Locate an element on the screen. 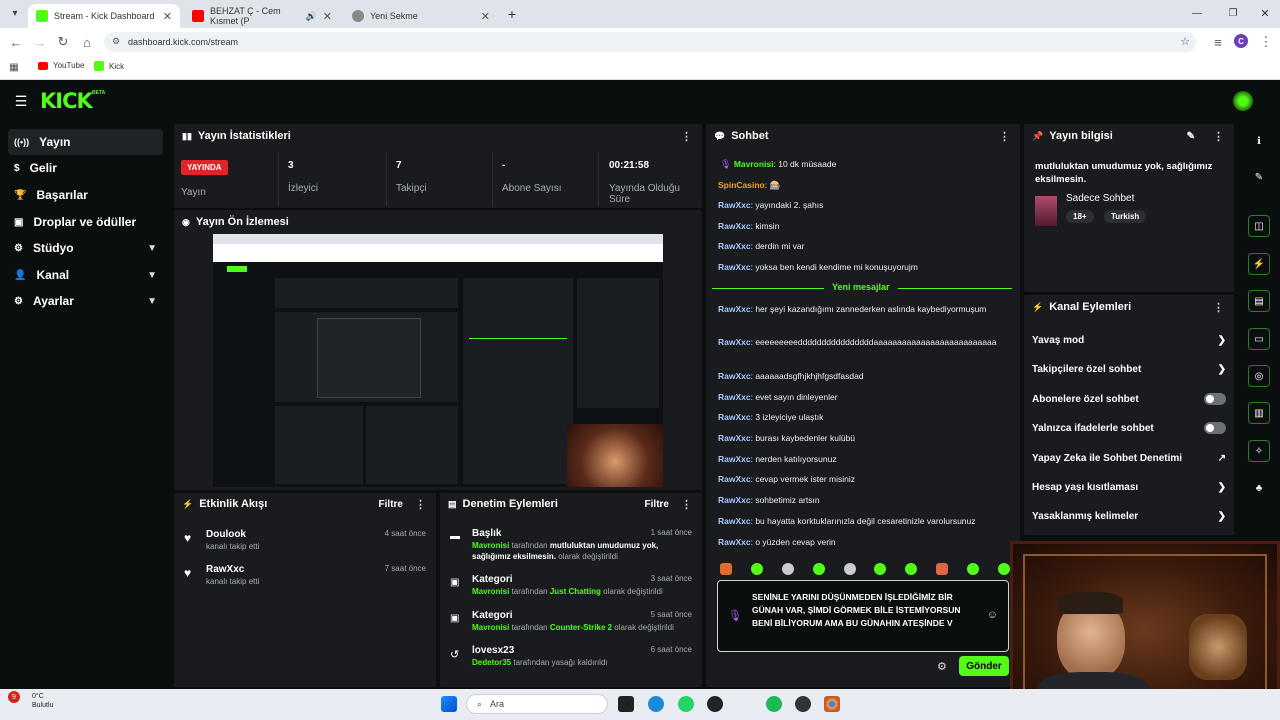 This screenshot has width=1280, height=720. weather-widget: 9 0°C Bulutlu is located at coordinates (30, 700).